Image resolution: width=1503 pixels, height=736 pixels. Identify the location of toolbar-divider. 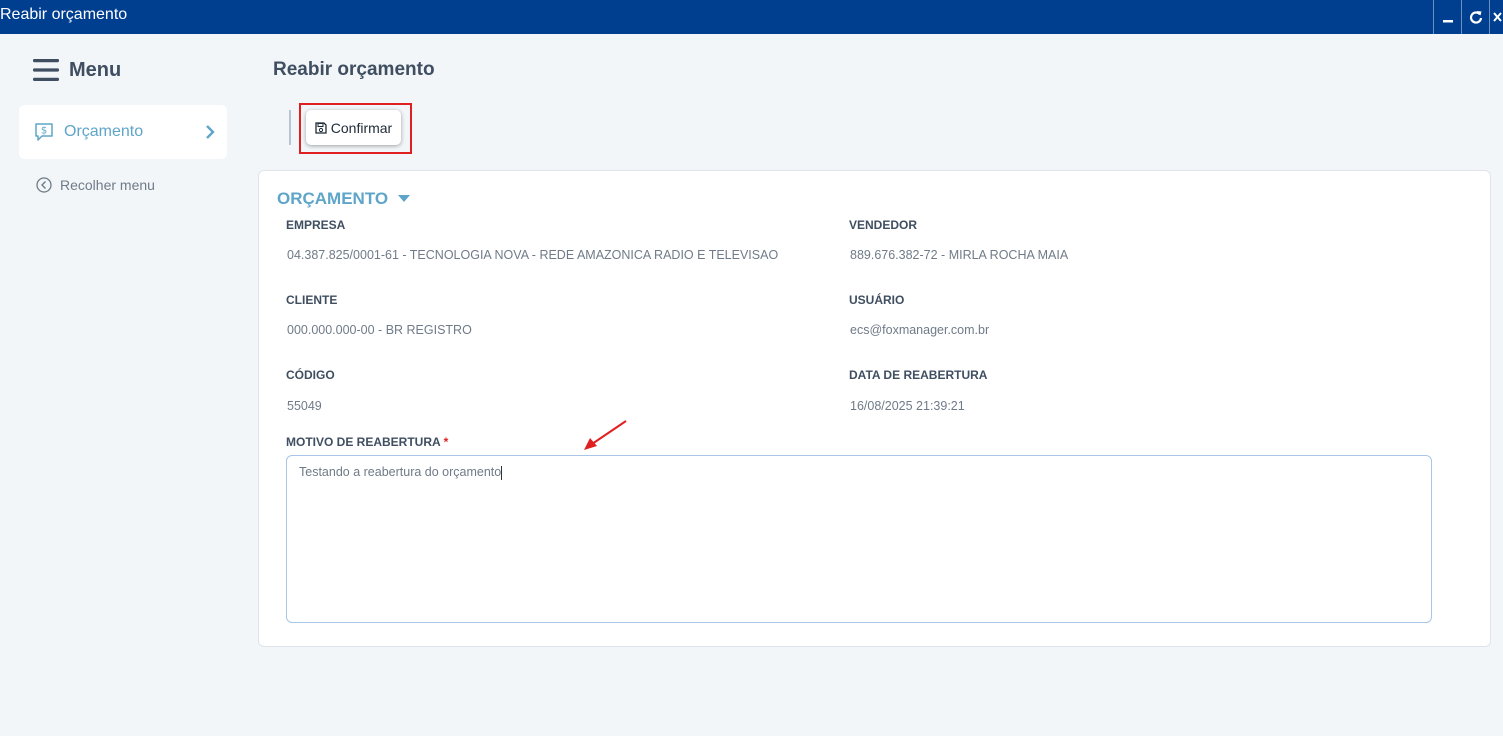
(290, 127).